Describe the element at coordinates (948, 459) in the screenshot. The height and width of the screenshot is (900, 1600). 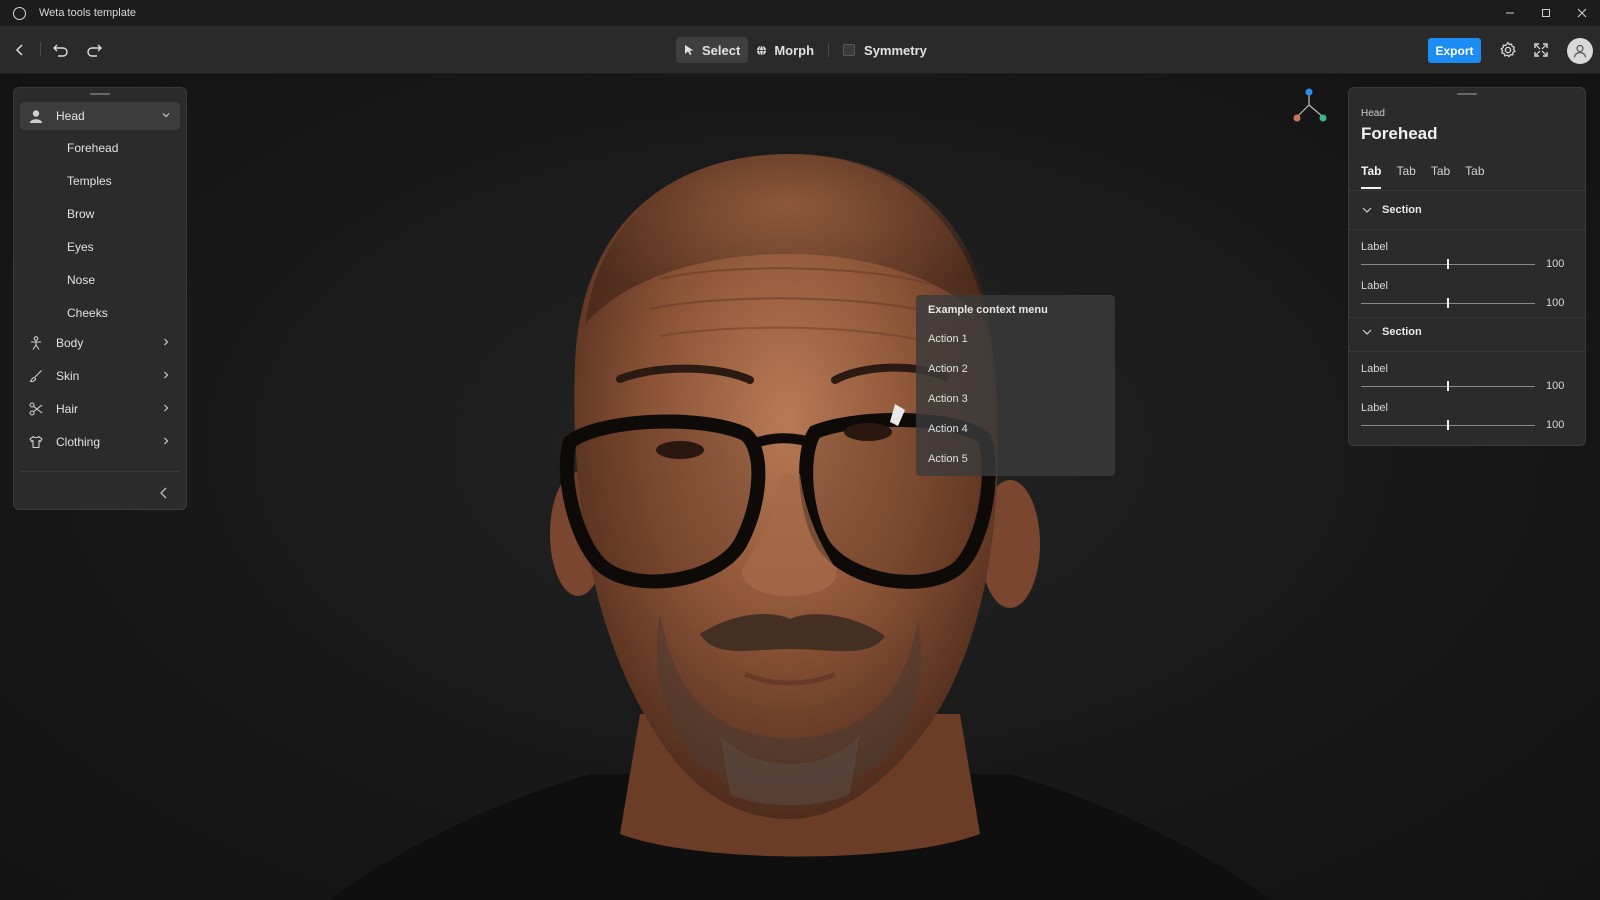
I see `context-menu-item: Action 5` at that location.